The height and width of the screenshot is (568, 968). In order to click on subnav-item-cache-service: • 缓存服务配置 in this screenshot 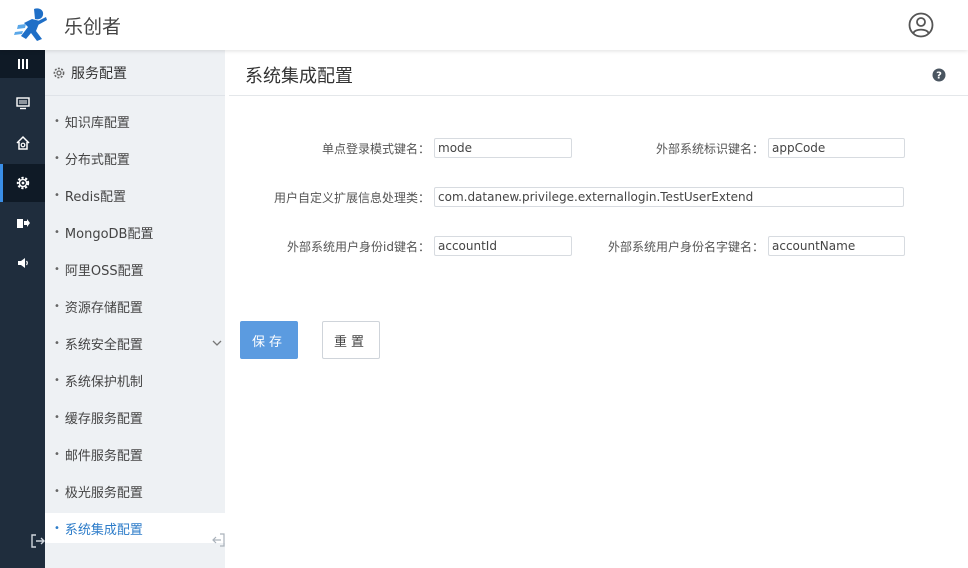, I will do `click(135, 417)`.